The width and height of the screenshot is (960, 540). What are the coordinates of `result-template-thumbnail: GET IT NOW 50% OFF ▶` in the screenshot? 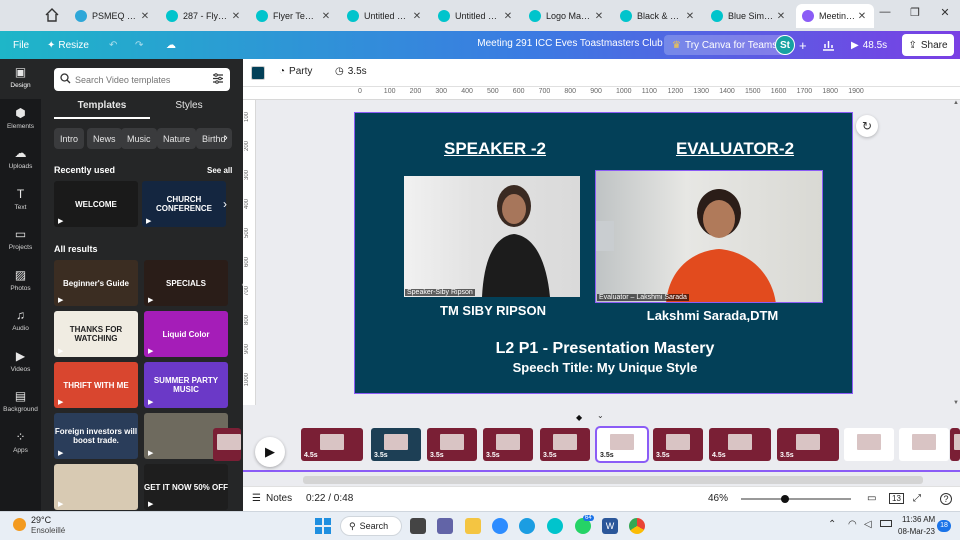 It's located at (186, 487).